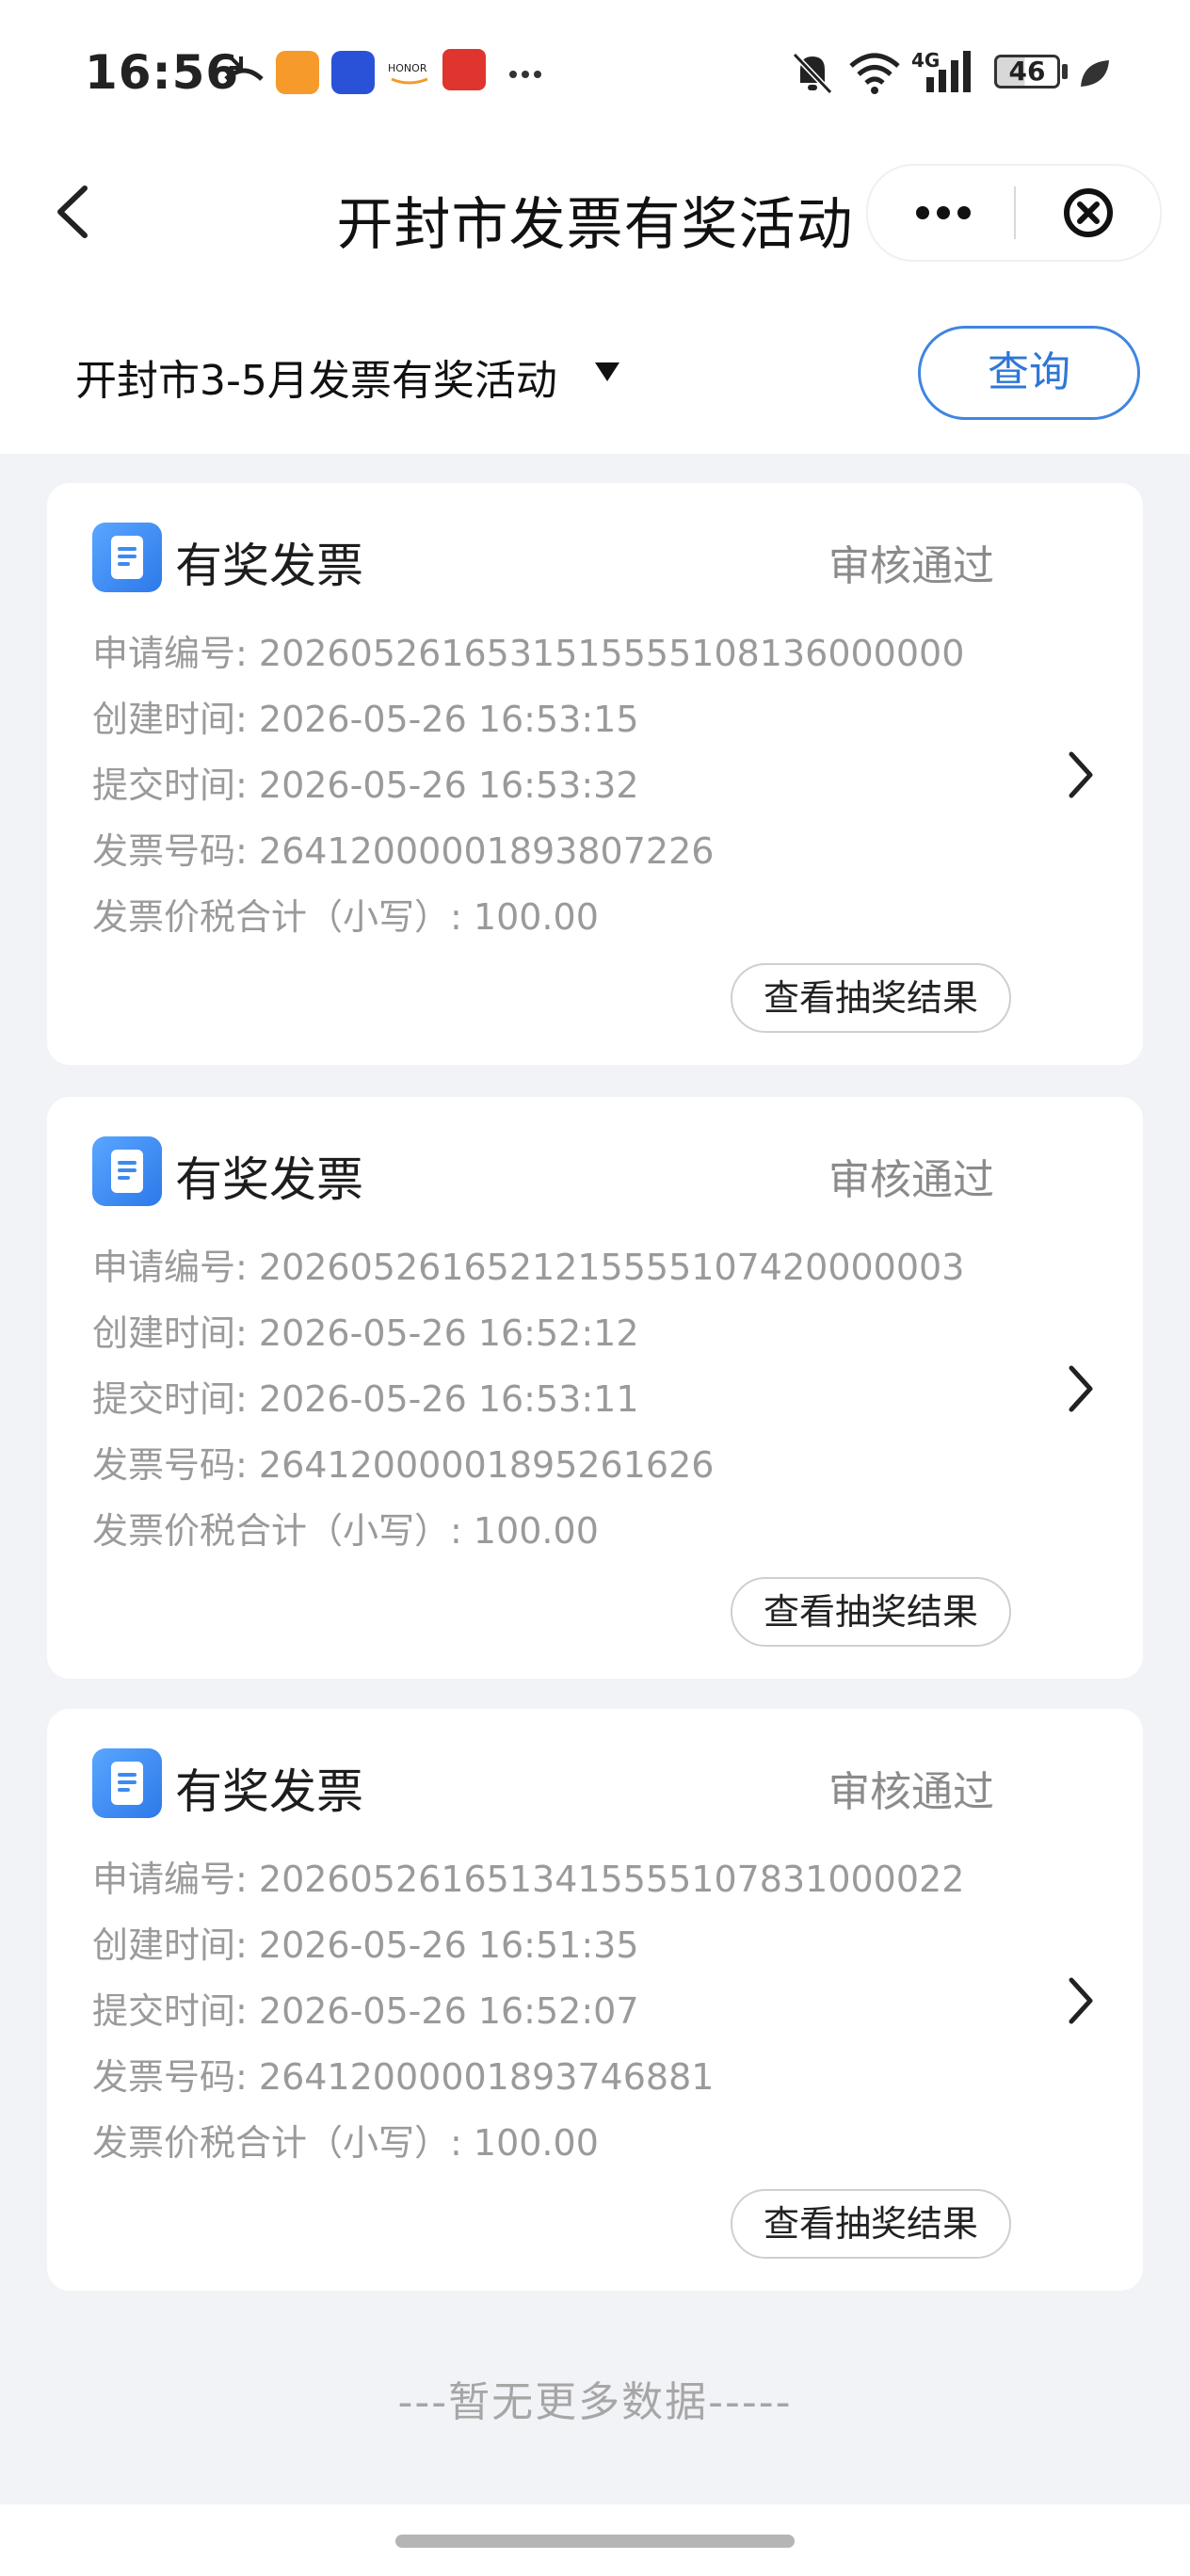 This screenshot has width=1190, height=2576. I want to click on battery-cap, so click(1065, 71).